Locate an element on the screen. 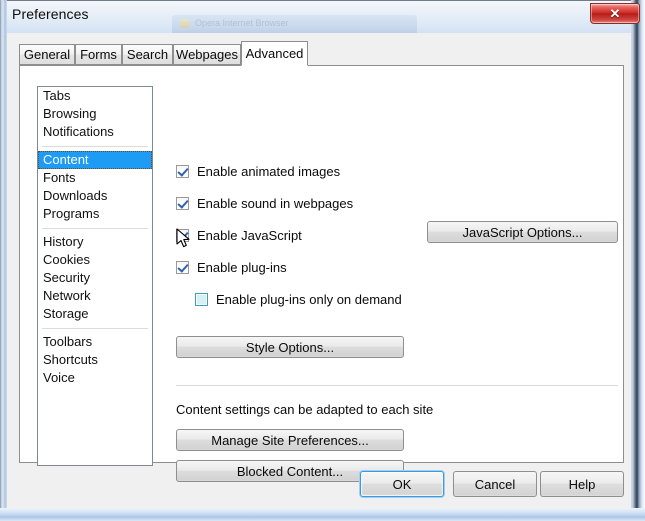 The height and width of the screenshot is (521, 645). sidebar-item-browsing: Browsing is located at coordinates (95, 114).